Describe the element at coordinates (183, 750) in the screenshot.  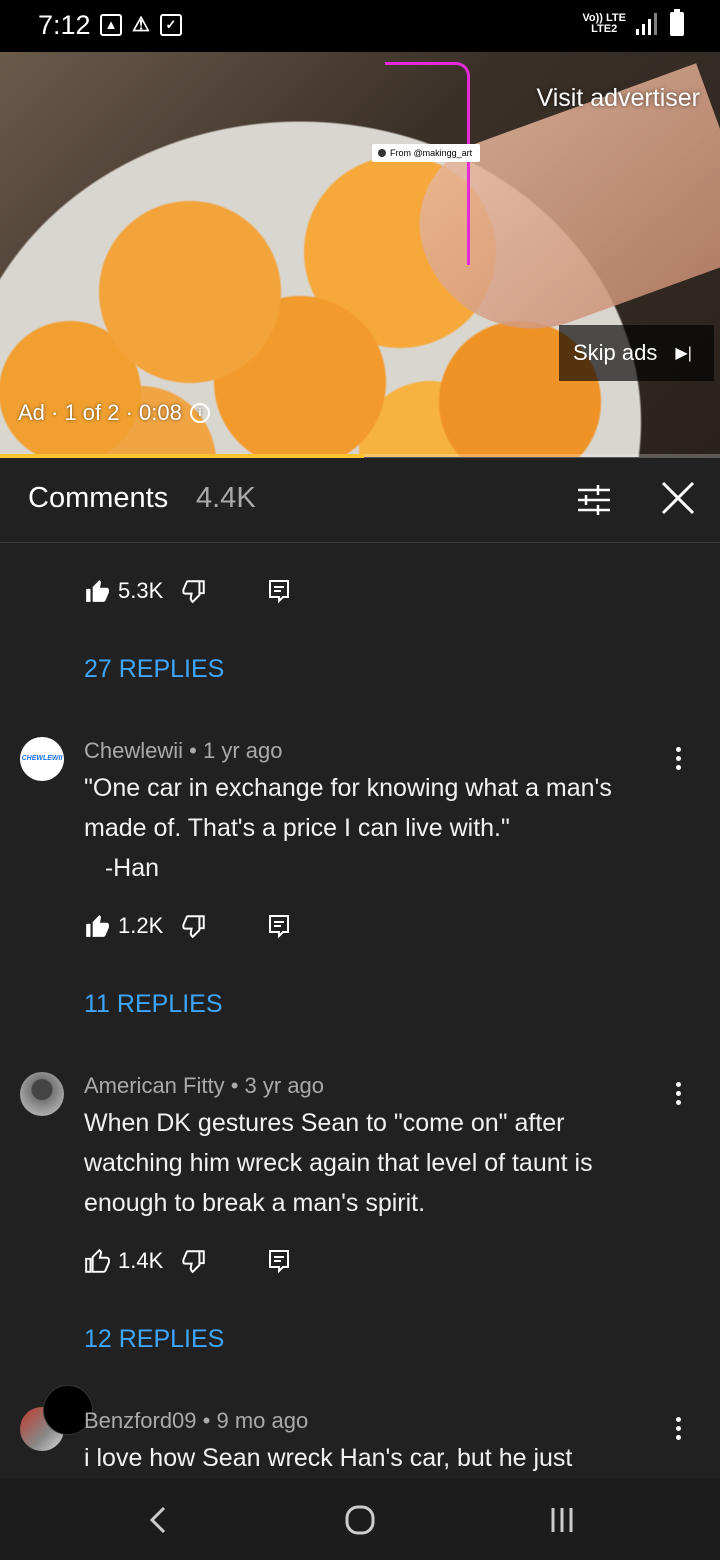
I see `comment-meta: Chewlewii • 1 yr ago` at that location.